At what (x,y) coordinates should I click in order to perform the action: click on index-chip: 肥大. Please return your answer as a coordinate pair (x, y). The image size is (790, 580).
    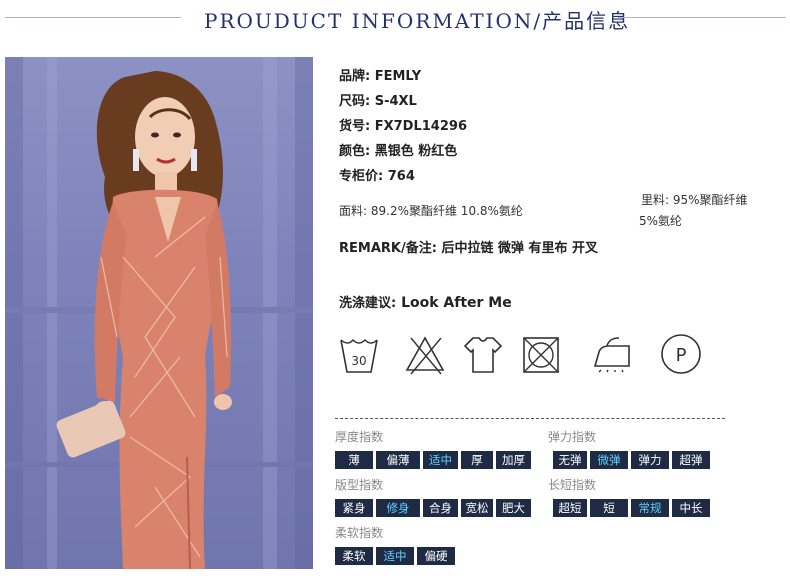
    Looking at the image, I should click on (513, 508).